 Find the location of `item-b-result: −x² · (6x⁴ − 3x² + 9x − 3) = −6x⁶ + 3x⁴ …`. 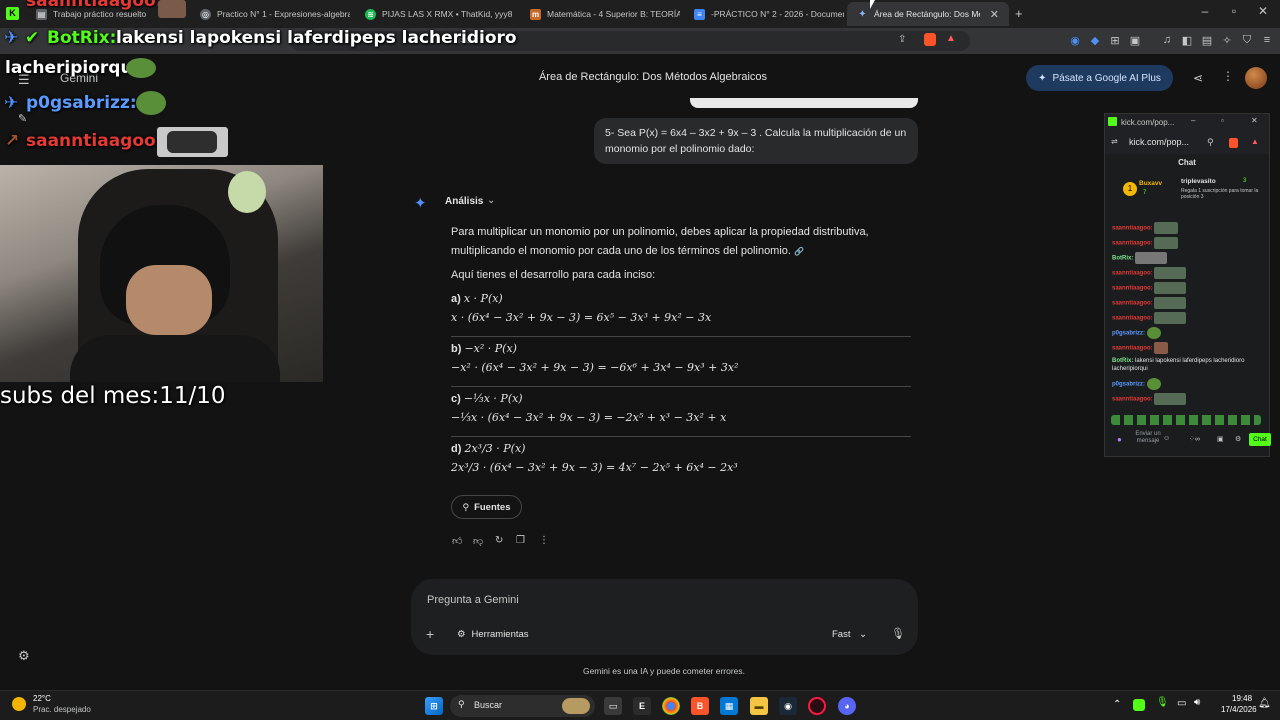

item-b-result: −x² · (6x⁴ − 3x² + 9x − 3) = −6x⁶ + 3x⁴ … is located at coordinates (595, 367).